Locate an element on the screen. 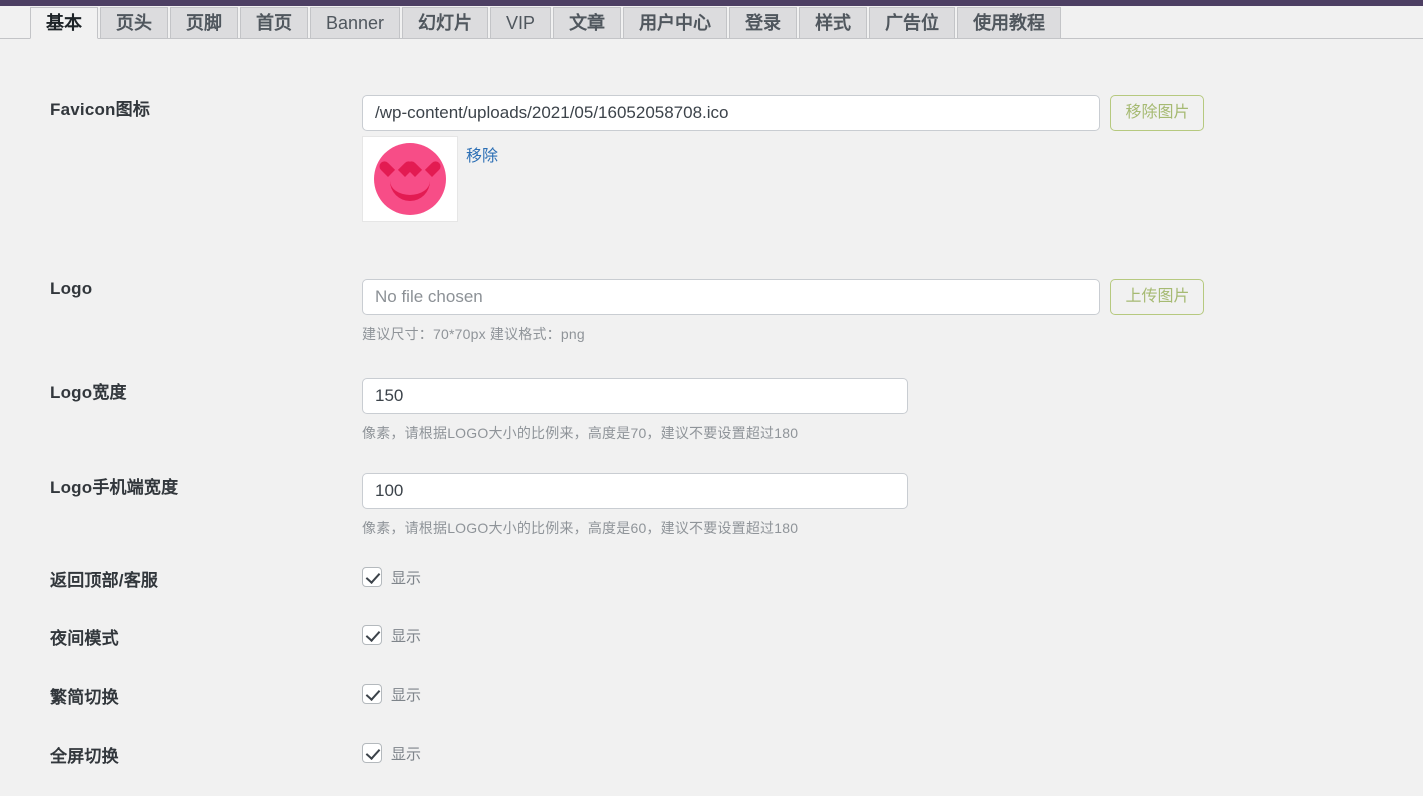 This screenshot has height=796, width=1423. logo-file-input is located at coordinates (731, 297).